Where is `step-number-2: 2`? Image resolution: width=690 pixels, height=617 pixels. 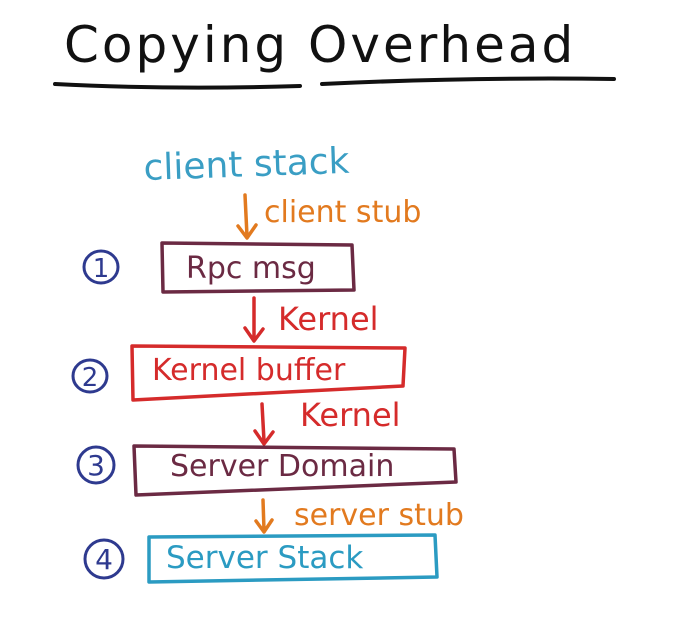
step-number-2: 2 is located at coordinates (90, 378).